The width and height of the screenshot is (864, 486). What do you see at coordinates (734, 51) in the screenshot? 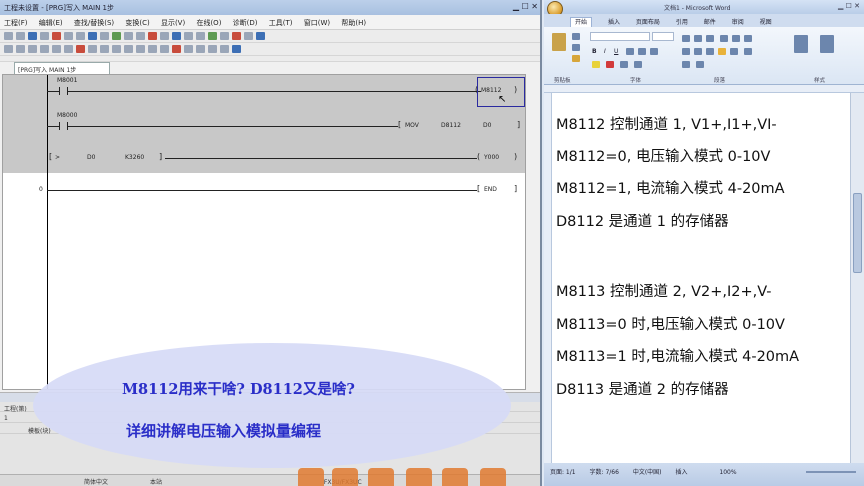
I see `distributed-icon` at bounding box center [734, 51].